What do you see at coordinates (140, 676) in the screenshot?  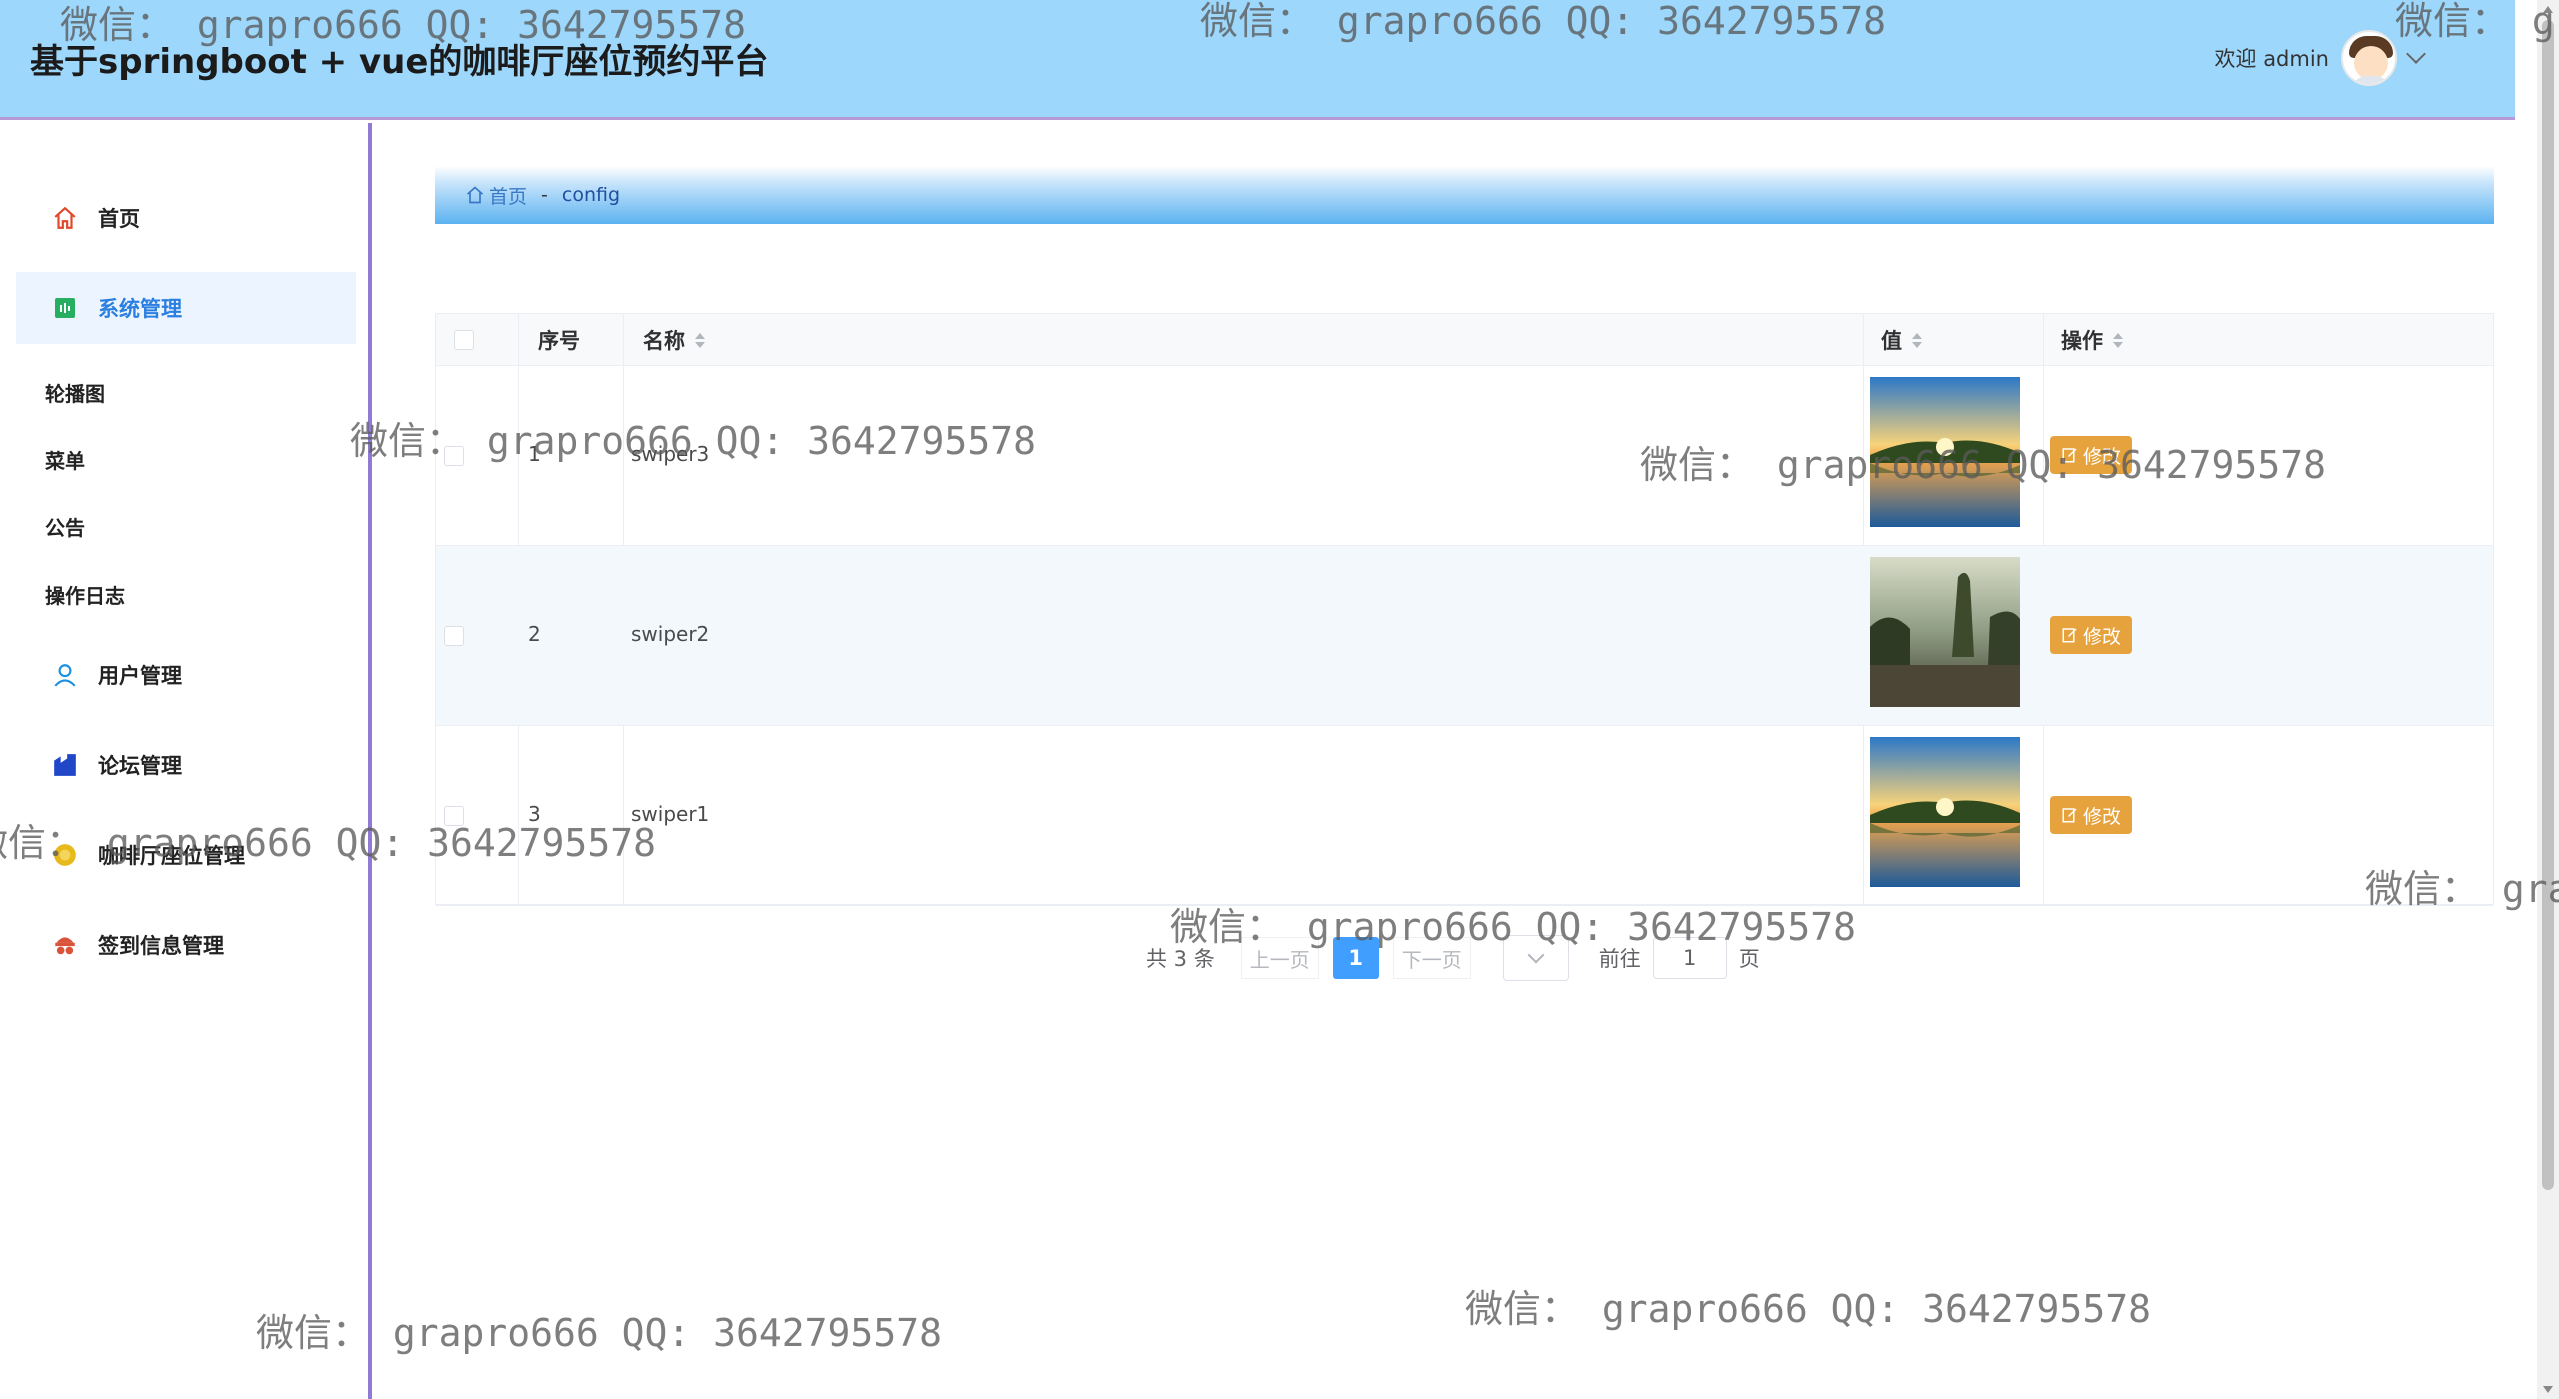 I see `sidebar-item-label: 用户管理` at bounding box center [140, 676].